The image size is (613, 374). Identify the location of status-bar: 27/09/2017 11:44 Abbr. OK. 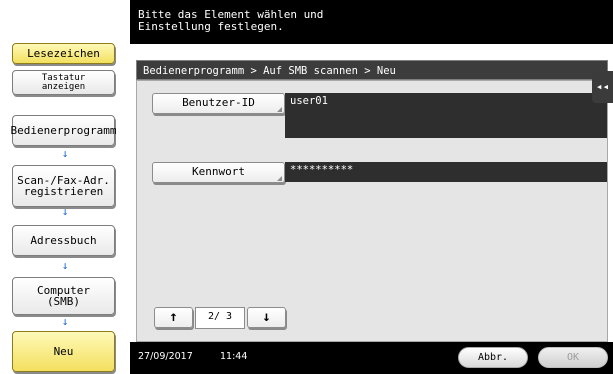
(371, 358).